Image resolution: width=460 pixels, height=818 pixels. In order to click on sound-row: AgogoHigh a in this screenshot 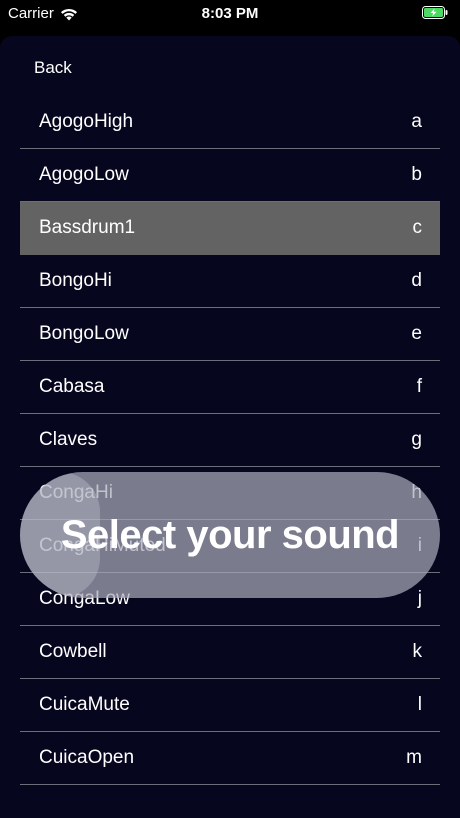, I will do `click(230, 122)`.